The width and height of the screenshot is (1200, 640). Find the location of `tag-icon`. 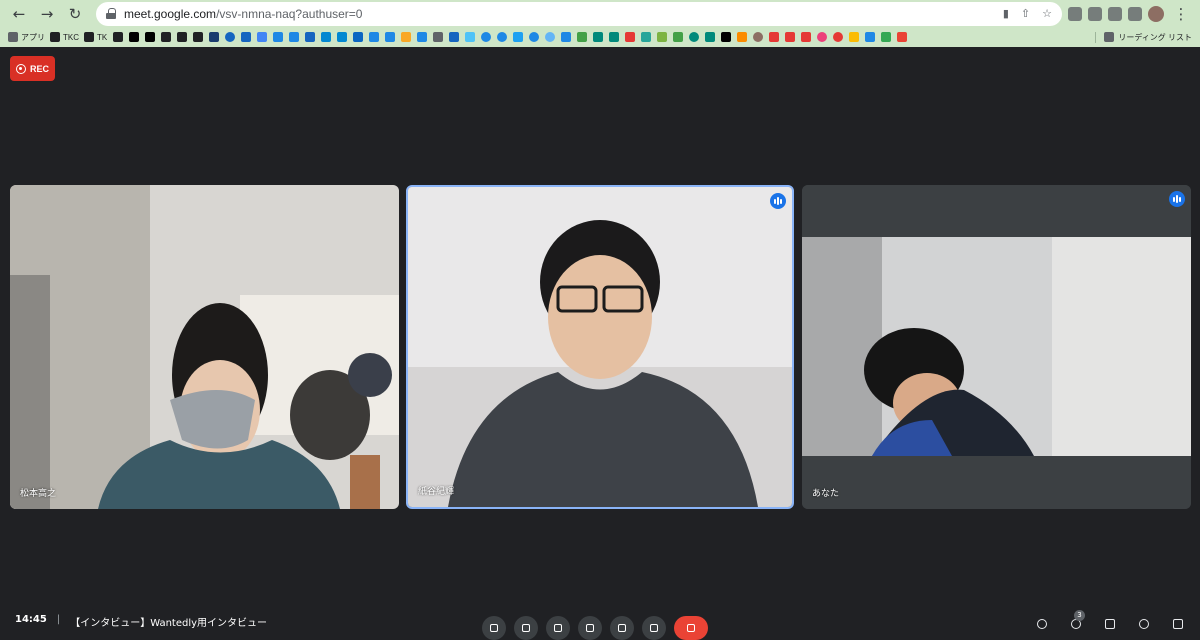

tag-icon is located at coordinates (710, 37).